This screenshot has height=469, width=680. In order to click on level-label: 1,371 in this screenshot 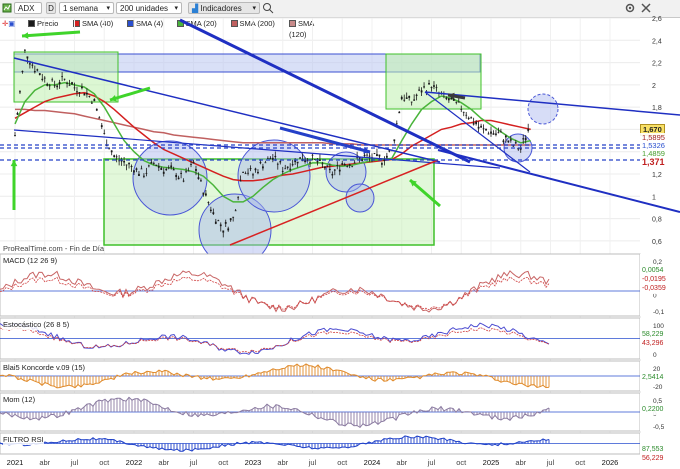, I will do `click(653, 162)`.